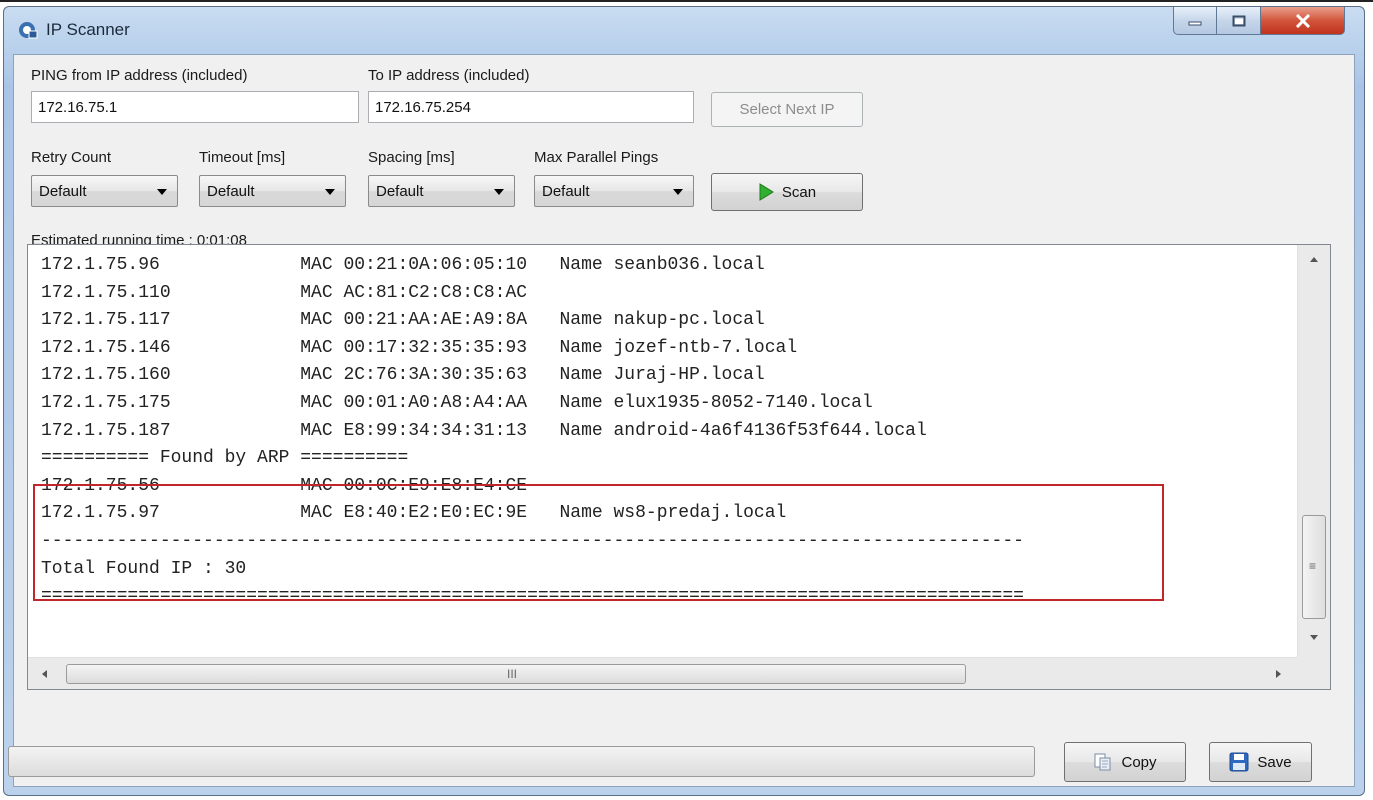  I want to click on app-icon, so click(28, 30).